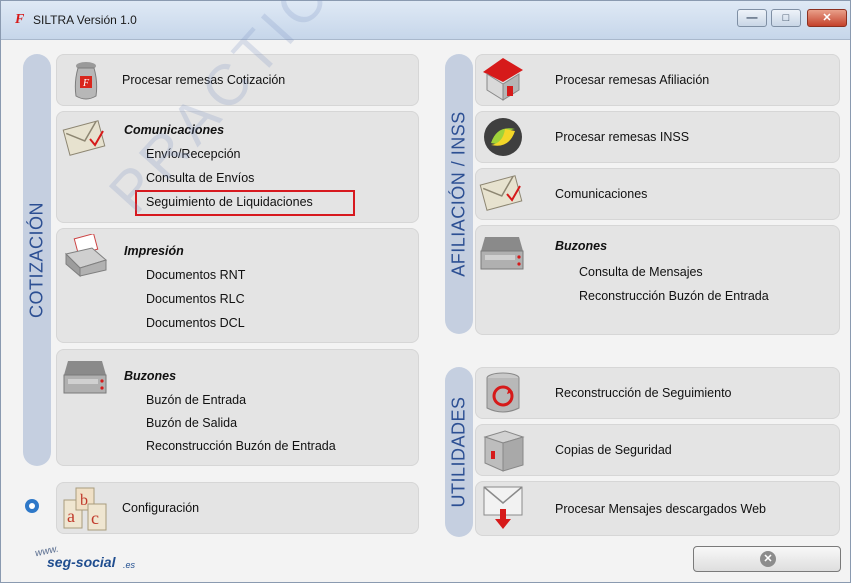  Describe the element at coordinates (581, 246) in the screenshot. I see `buzones-afiliacion-title: Buzones` at that location.